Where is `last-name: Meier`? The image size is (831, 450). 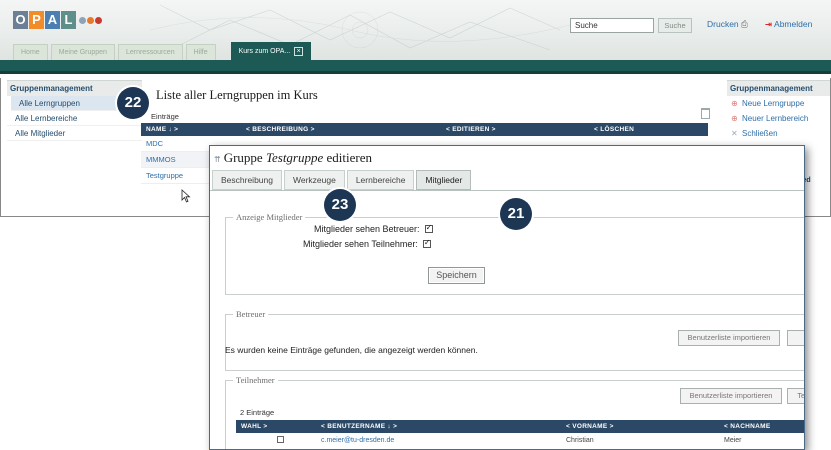 last-name: Meier is located at coordinates (733, 440).